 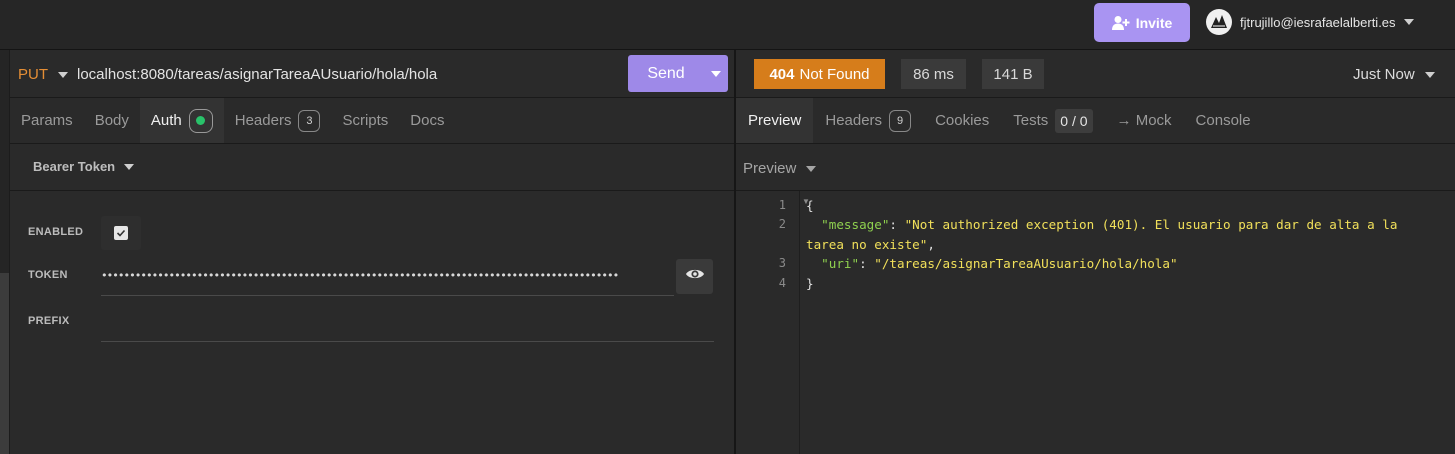 What do you see at coordinates (1154, 22) in the screenshot?
I see `invite-label: Invite` at bounding box center [1154, 22].